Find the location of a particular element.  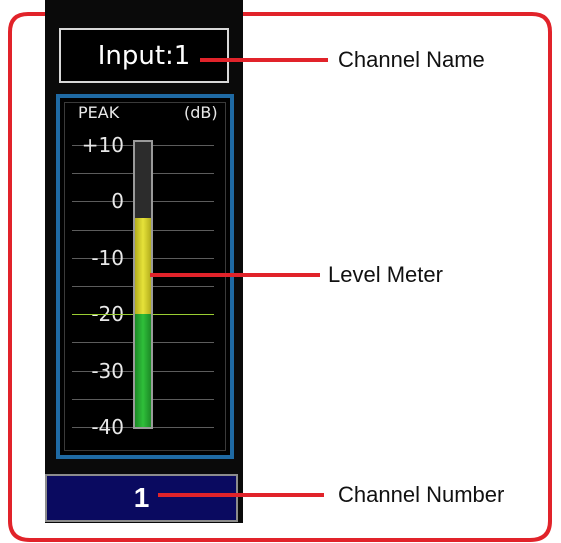

channel-name-display: Input:1 is located at coordinates (144, 55).